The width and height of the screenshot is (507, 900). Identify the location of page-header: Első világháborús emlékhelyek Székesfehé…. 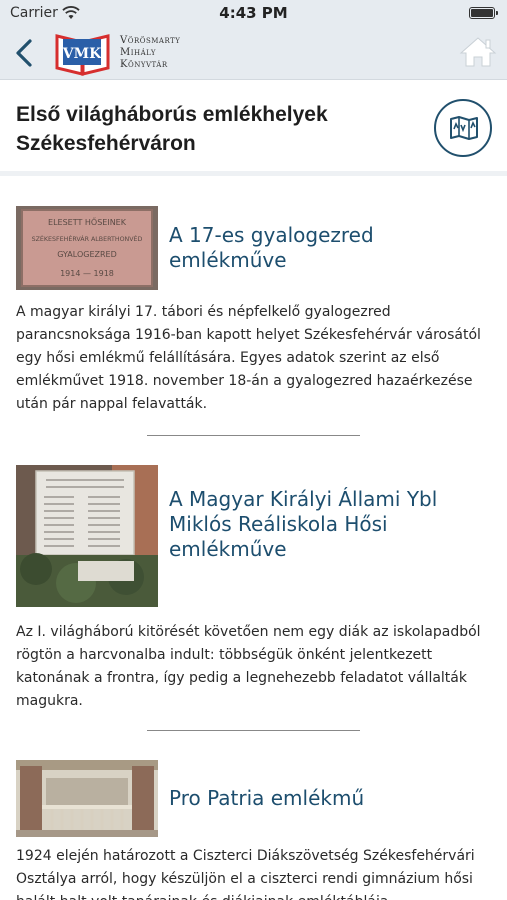
(253, 128).